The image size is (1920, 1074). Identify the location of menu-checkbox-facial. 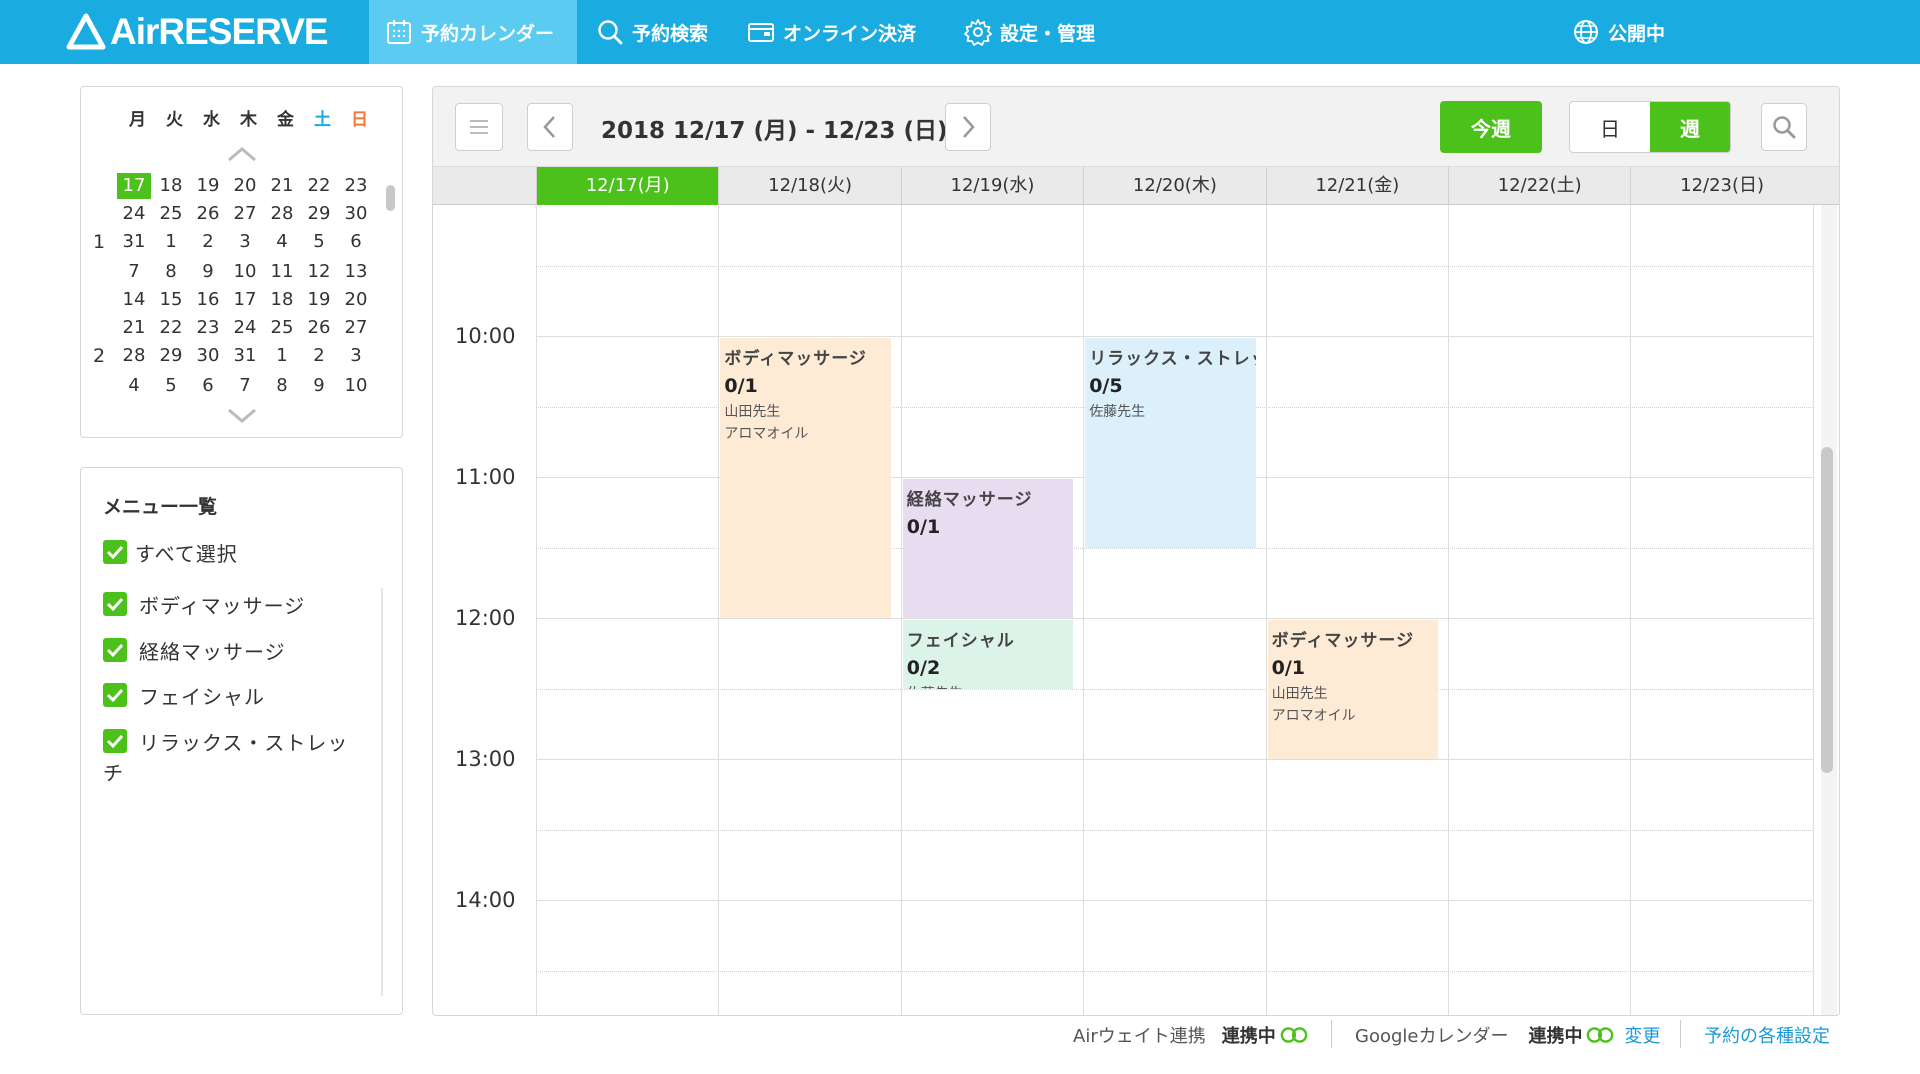
(115, 695).